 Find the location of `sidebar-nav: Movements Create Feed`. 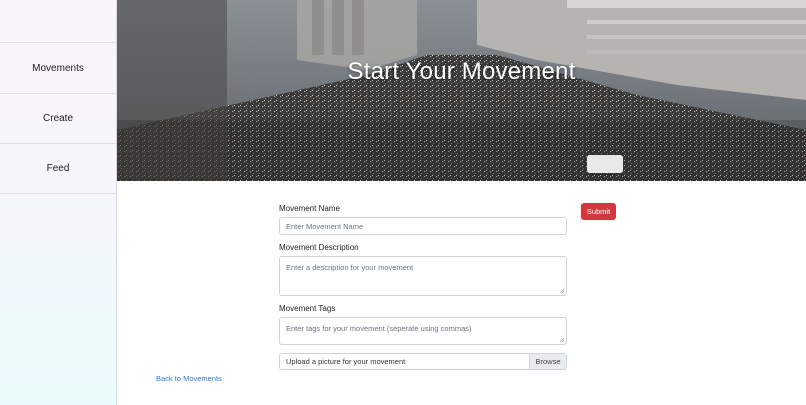

sidebar-nav: Movements Create Feed is located at coordinates (58, 202).